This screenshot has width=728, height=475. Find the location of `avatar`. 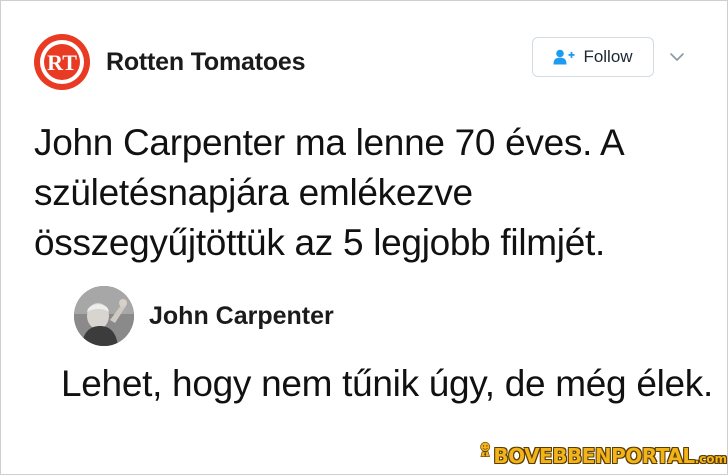

avatar is located at coordinates (104, 316).